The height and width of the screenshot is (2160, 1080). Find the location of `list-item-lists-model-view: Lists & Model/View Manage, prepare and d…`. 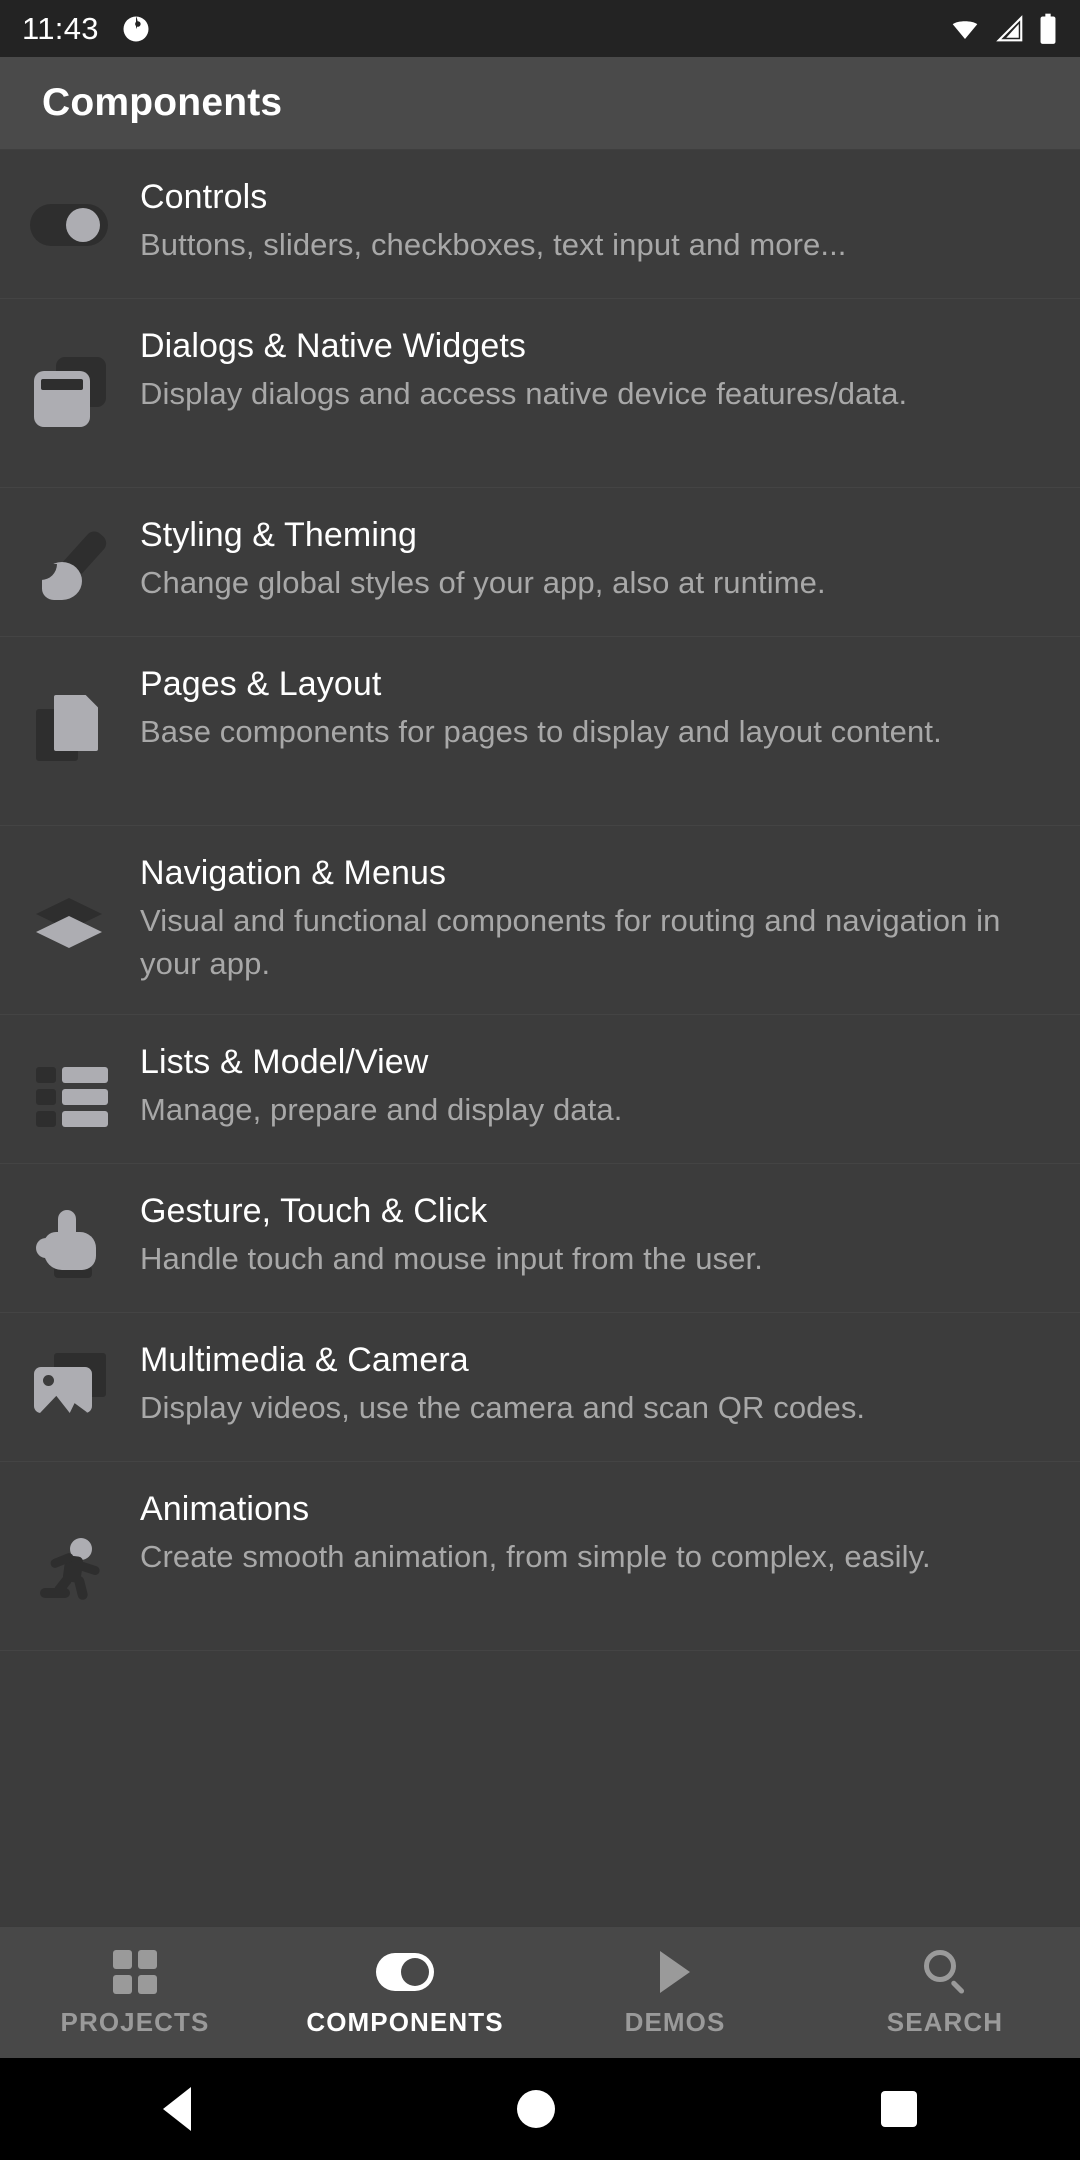

list-item-lists-model-view: Lists & Model/View Manage, prepare and d… is located at coordinates (540, 1089).